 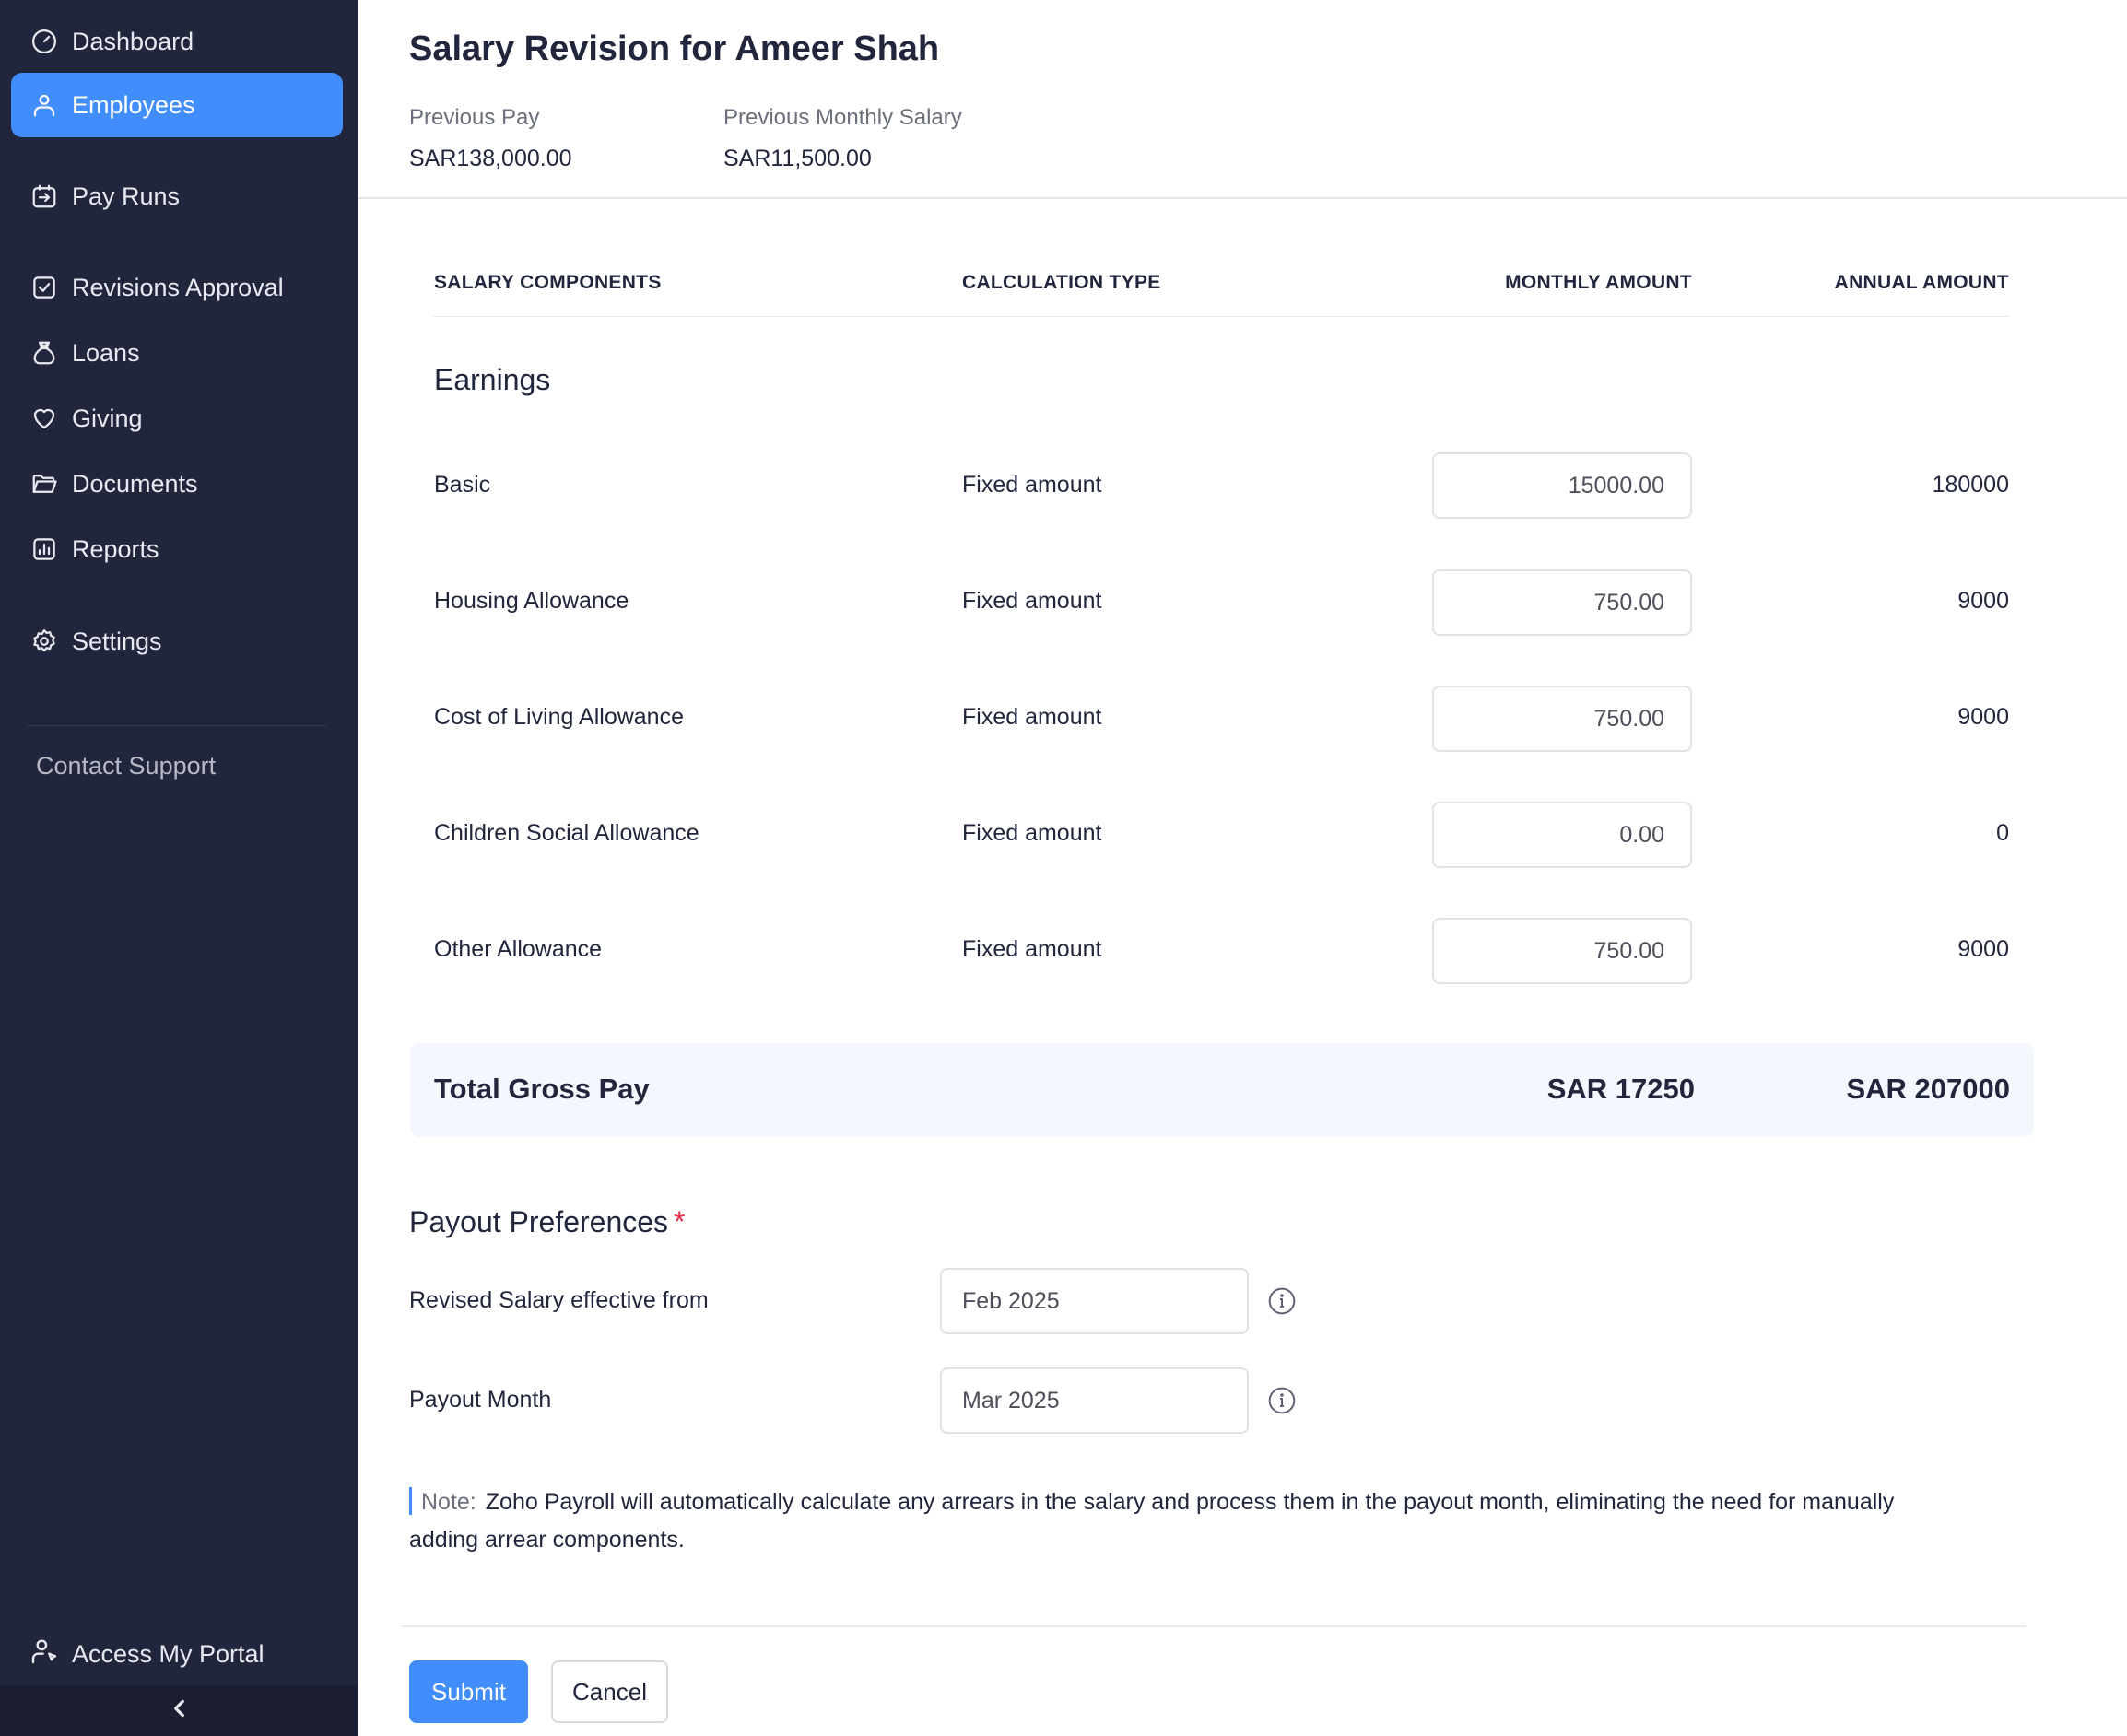 I want to click on component-name: Basic, so click(x=462, y=485).